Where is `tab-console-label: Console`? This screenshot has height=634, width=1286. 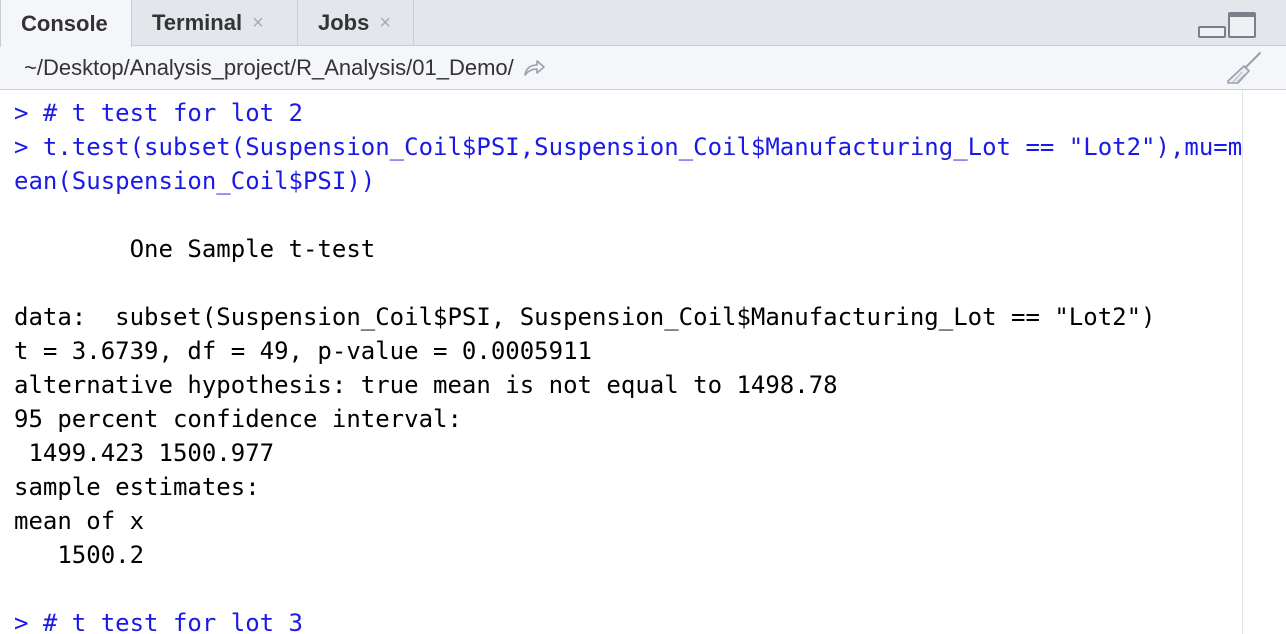 tab-console-label: Console is located at coordinates (64, 23).